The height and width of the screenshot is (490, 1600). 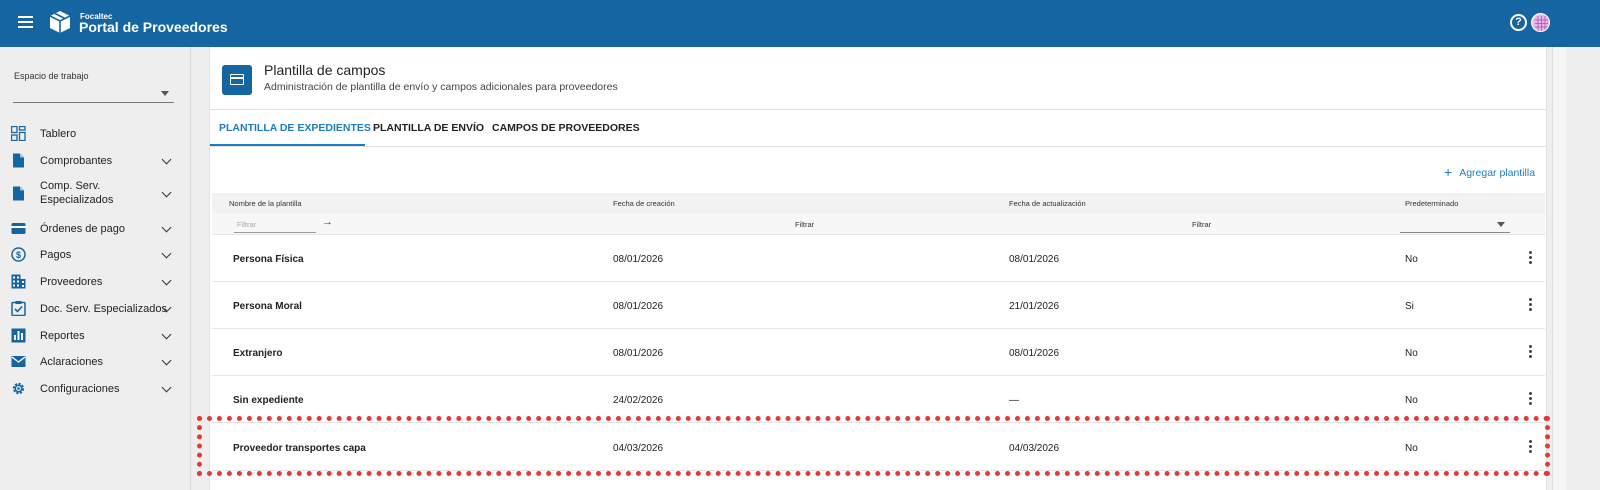 I want to click on row-name: Extranjero, so click(x=258, y=353).